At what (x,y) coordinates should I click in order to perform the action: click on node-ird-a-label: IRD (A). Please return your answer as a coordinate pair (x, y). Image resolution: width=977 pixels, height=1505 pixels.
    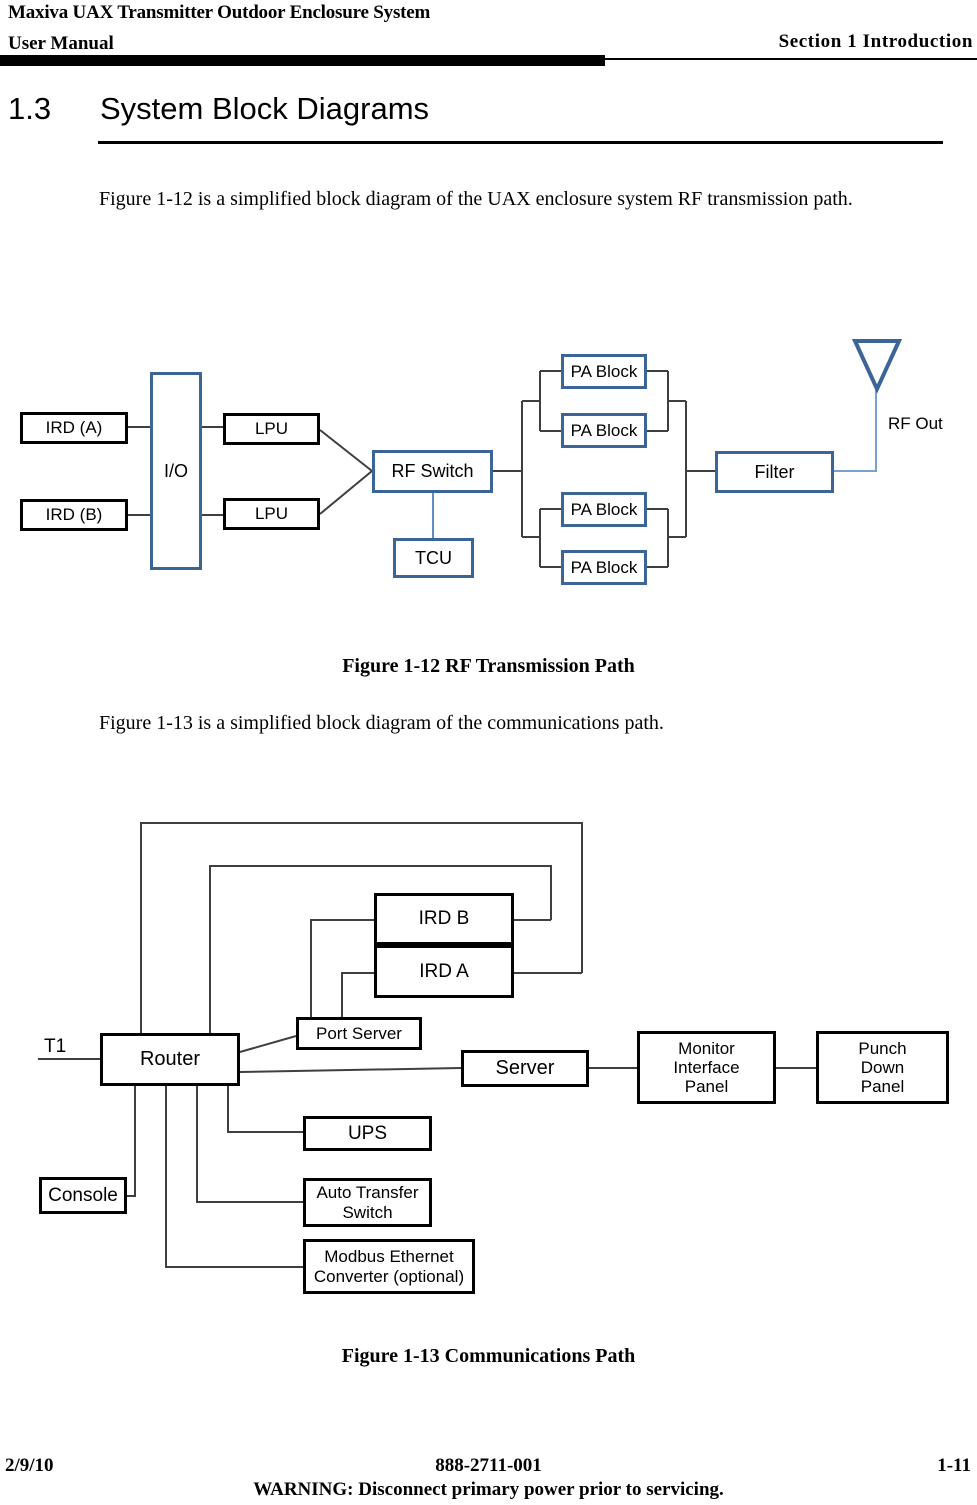
    Looking at the image, I should click on (74, 428).